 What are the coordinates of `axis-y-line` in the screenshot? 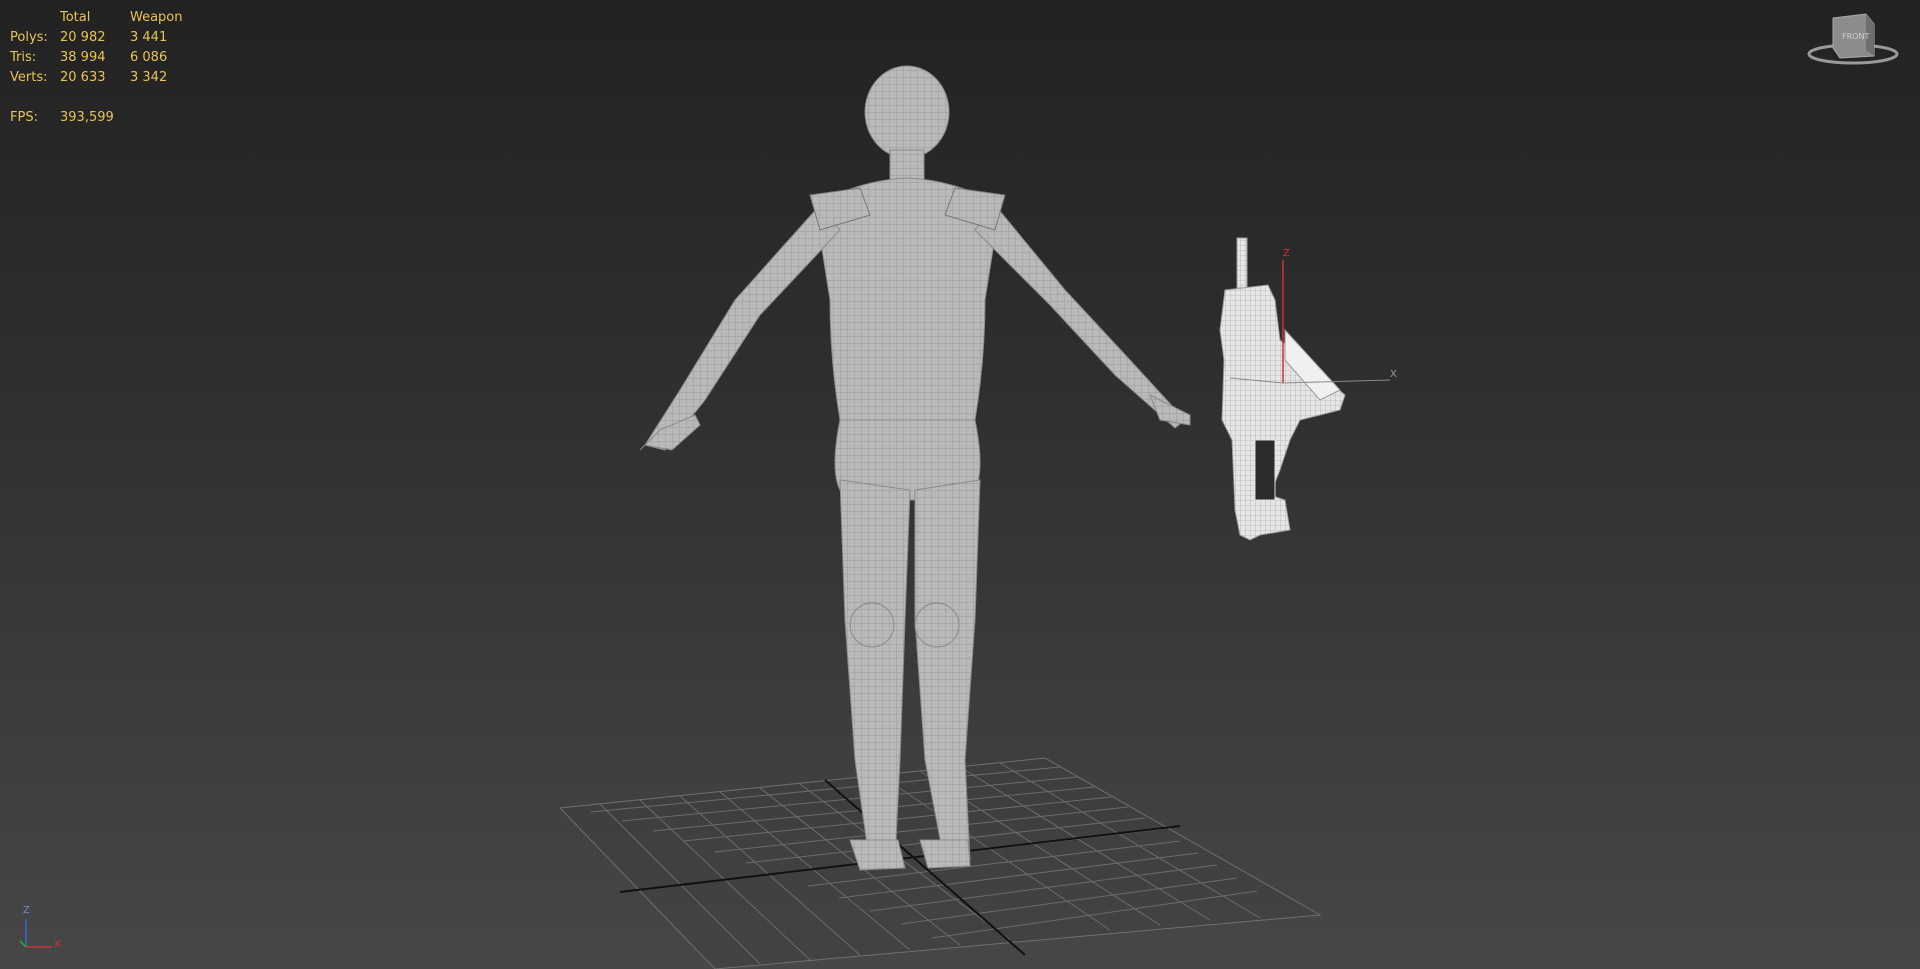 It's located at (23, 944).